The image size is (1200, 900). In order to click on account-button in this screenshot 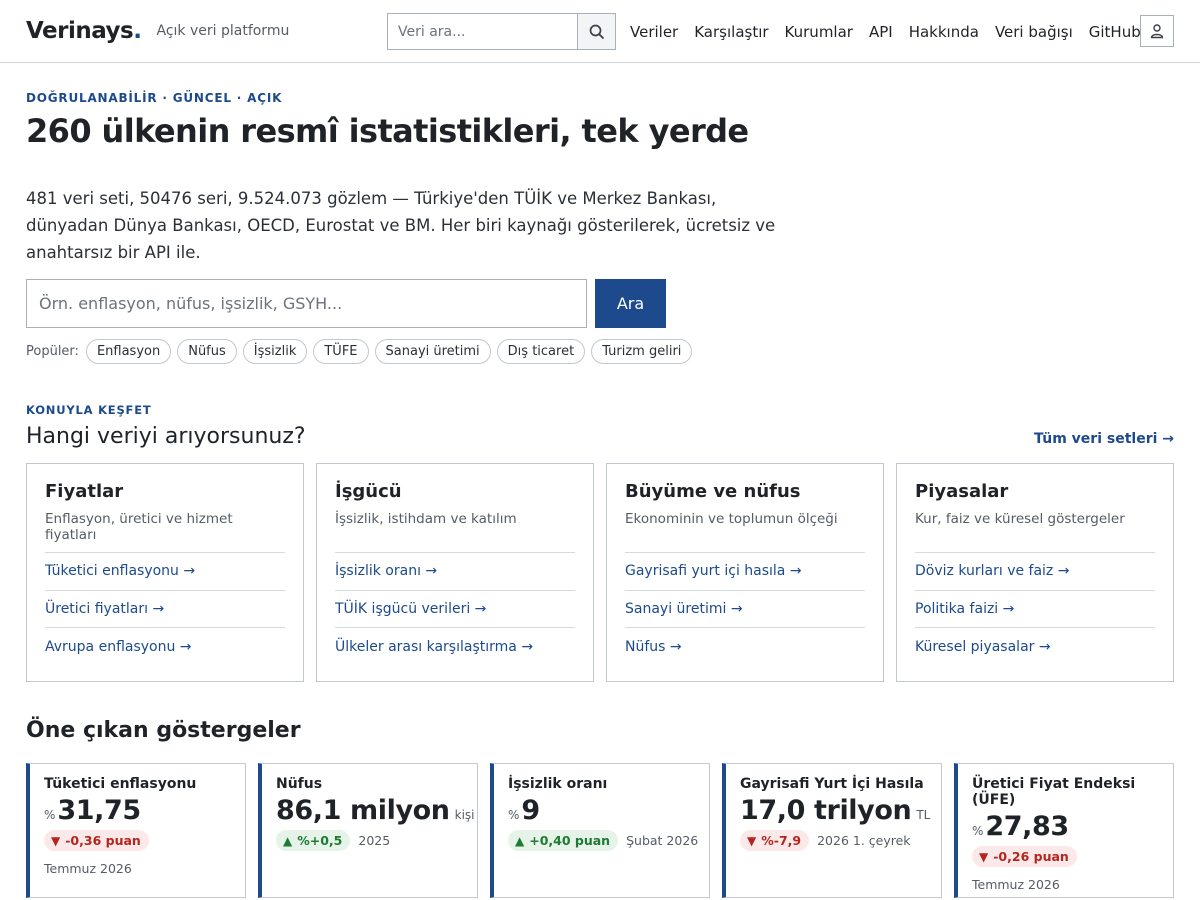, I will do `click(1157, 31)`.